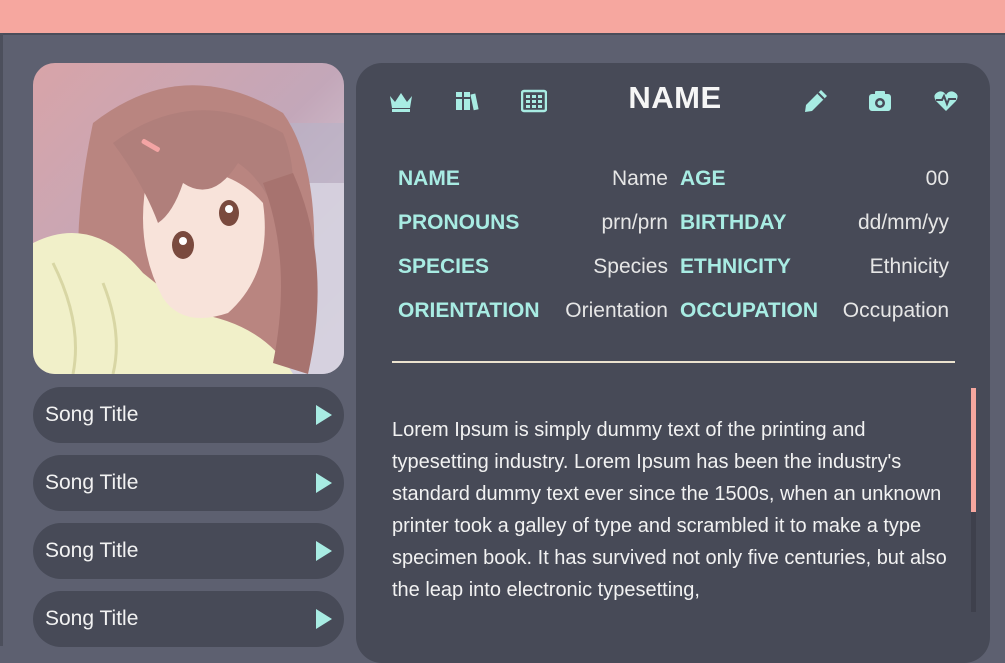 The height and width of the screenshot is (663, 1005). I want to click on camera-icon, so click(880, 101).